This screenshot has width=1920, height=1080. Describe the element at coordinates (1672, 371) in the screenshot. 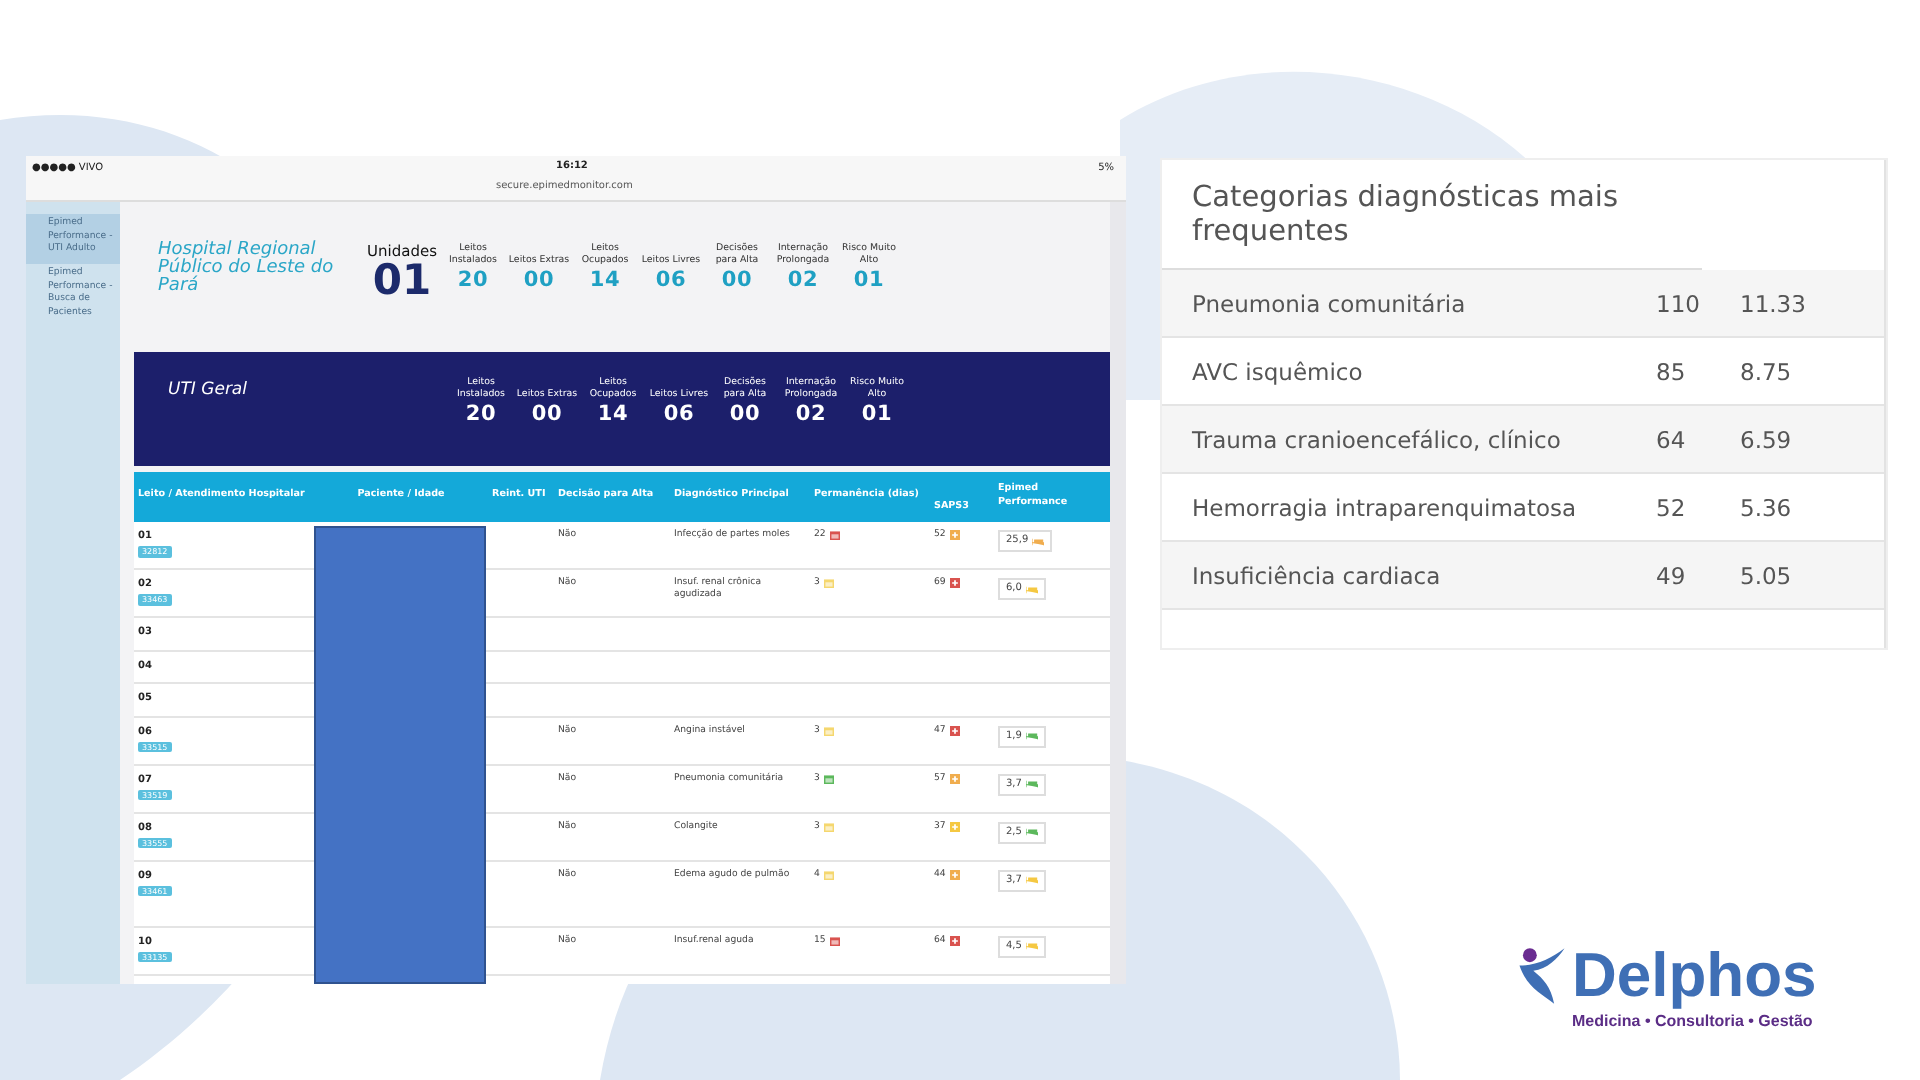

I see `table-cell-text: 85` at that location.